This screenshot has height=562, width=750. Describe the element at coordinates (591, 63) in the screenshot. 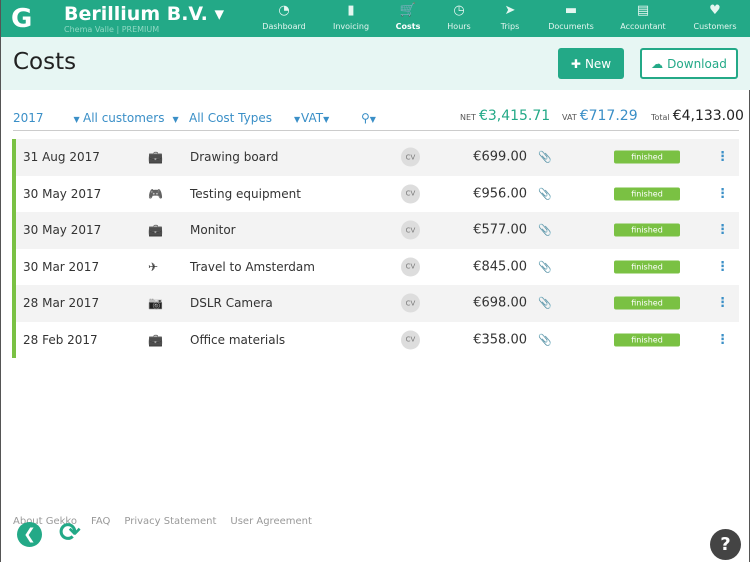

I see `new-button: ✚ New` at that location.